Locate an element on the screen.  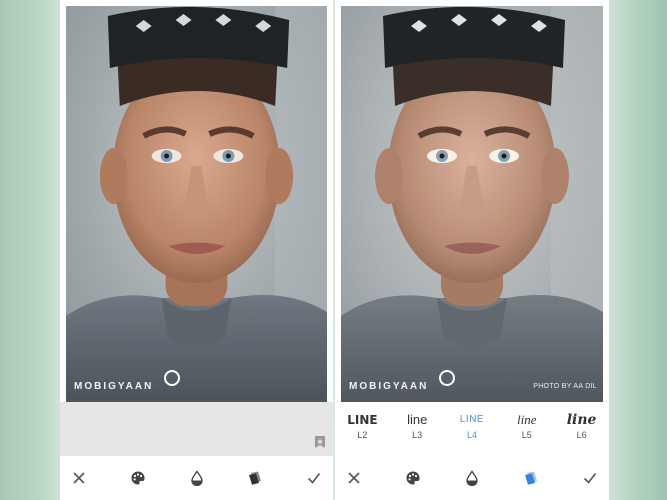
style-options-row: LINE L2 line L3 LINE L4 line L5 line L6 is located at coordinates (472, 430).